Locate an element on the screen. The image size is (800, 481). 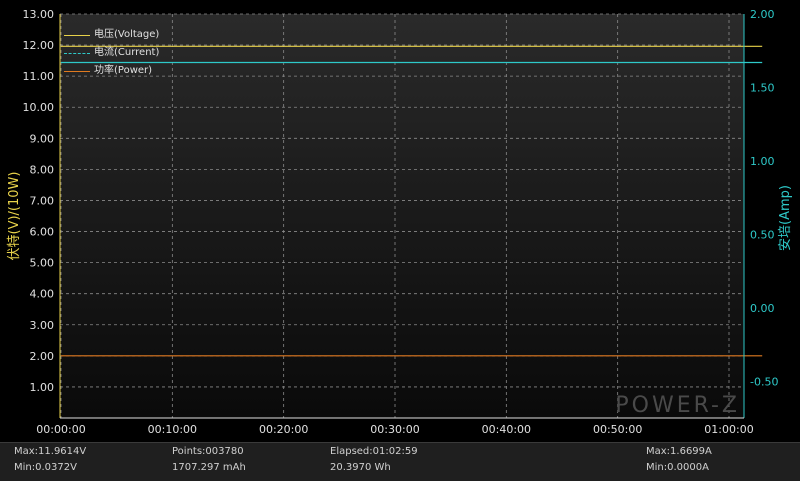
elapsed-time: Elapsed:01:02:59 is located at coordinates (374, 451).